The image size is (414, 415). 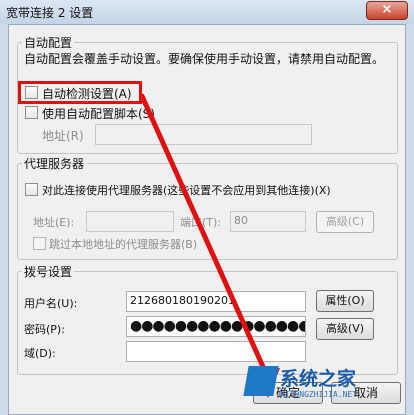 What do you see at coordinates (31, 112) in the screenshot?
I see `use-script-checkbox` at bounding box center [31, 112].